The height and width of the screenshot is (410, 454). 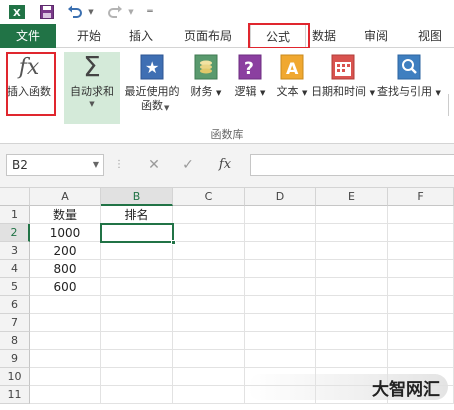 What do you see at coordinates (152, 82) in the screenshot?
I see `recent-functions-button: ★ 最近使用的 函数` at bounding box center [152, 82].